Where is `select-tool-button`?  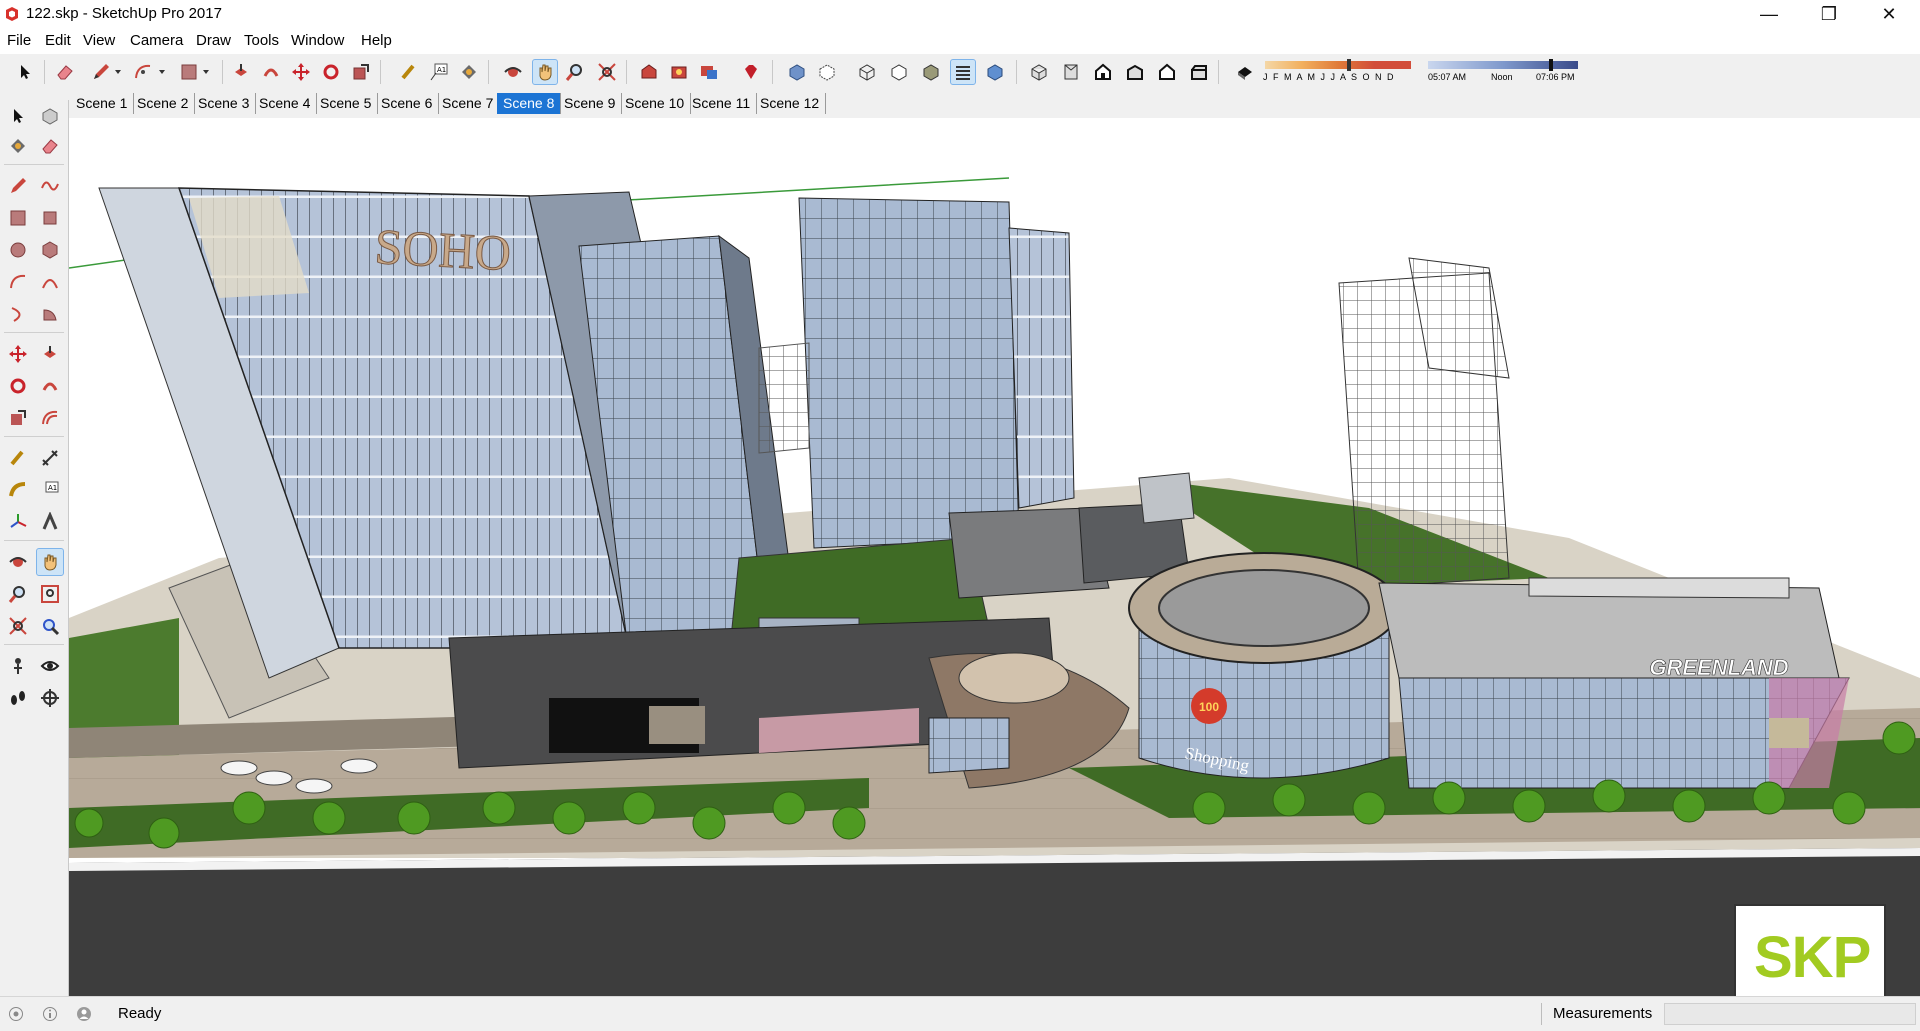
select-tool-button is located at coordinates (25, 72).